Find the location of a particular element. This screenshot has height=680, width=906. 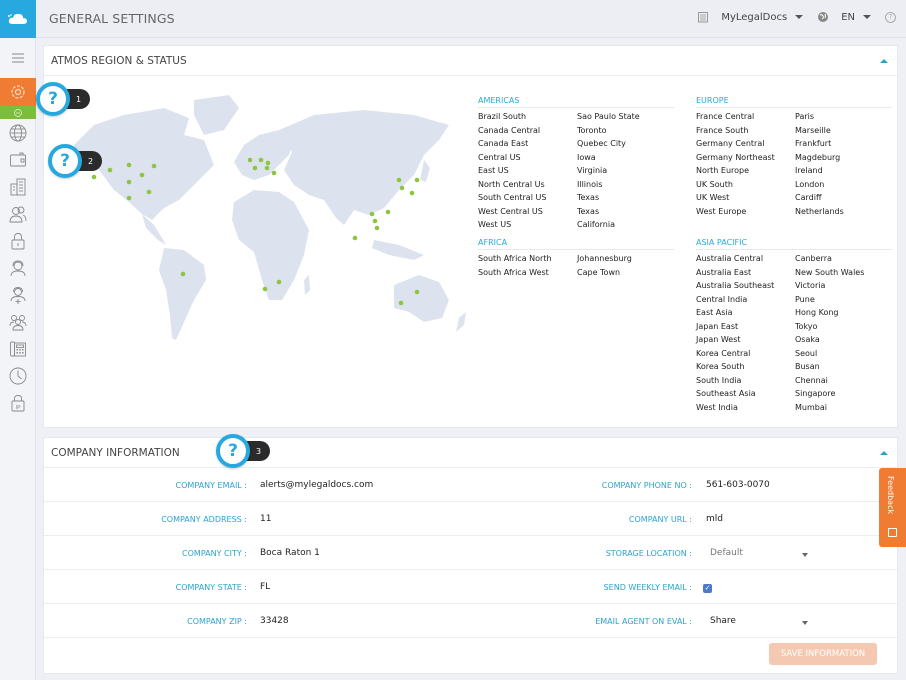

landmass-greenland is located at coordinates (216, 115).